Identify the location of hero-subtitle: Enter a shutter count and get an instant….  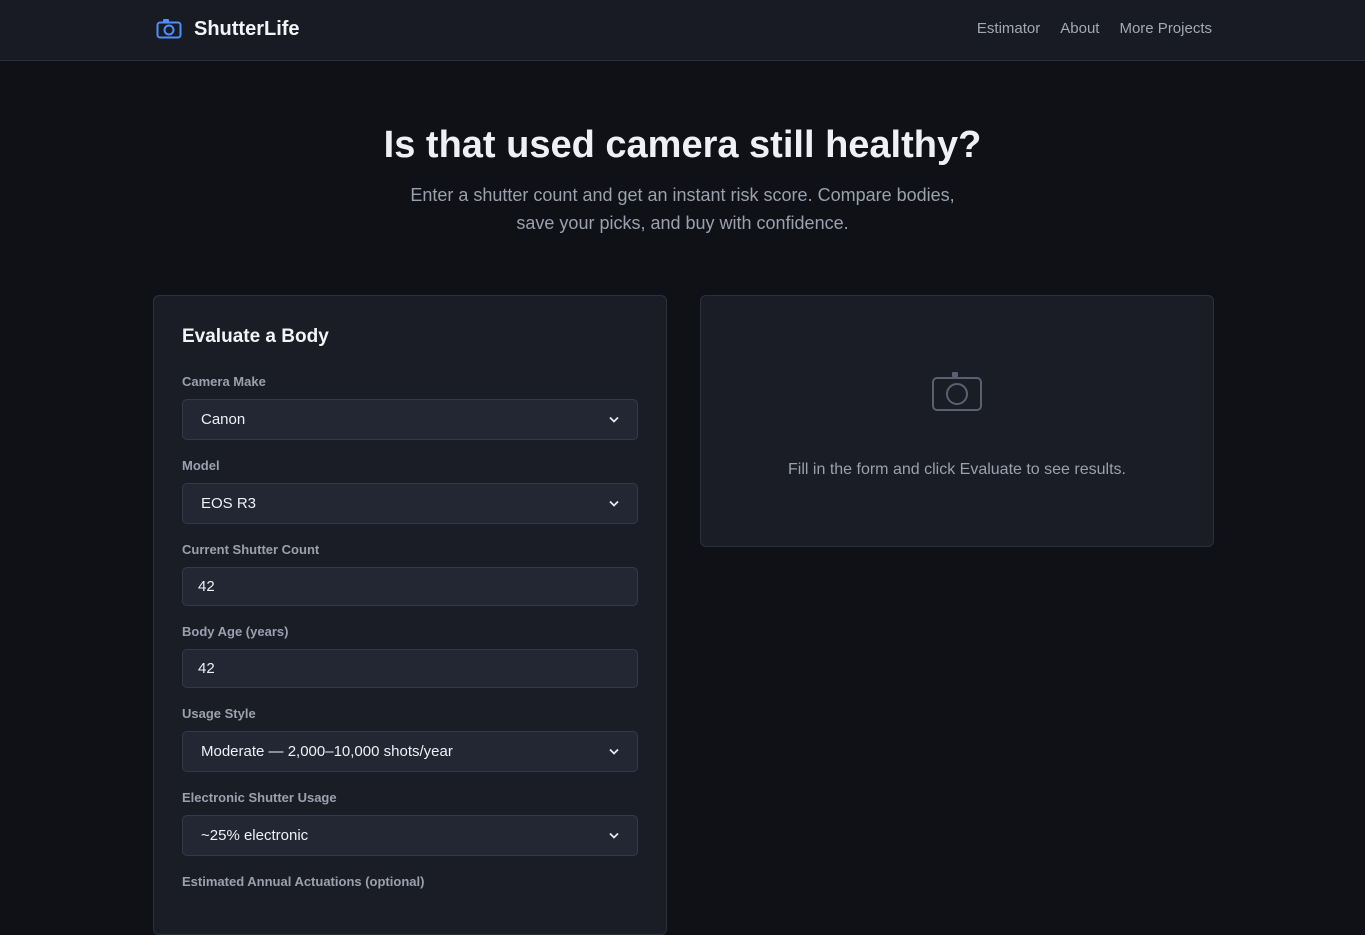
(682, 209).